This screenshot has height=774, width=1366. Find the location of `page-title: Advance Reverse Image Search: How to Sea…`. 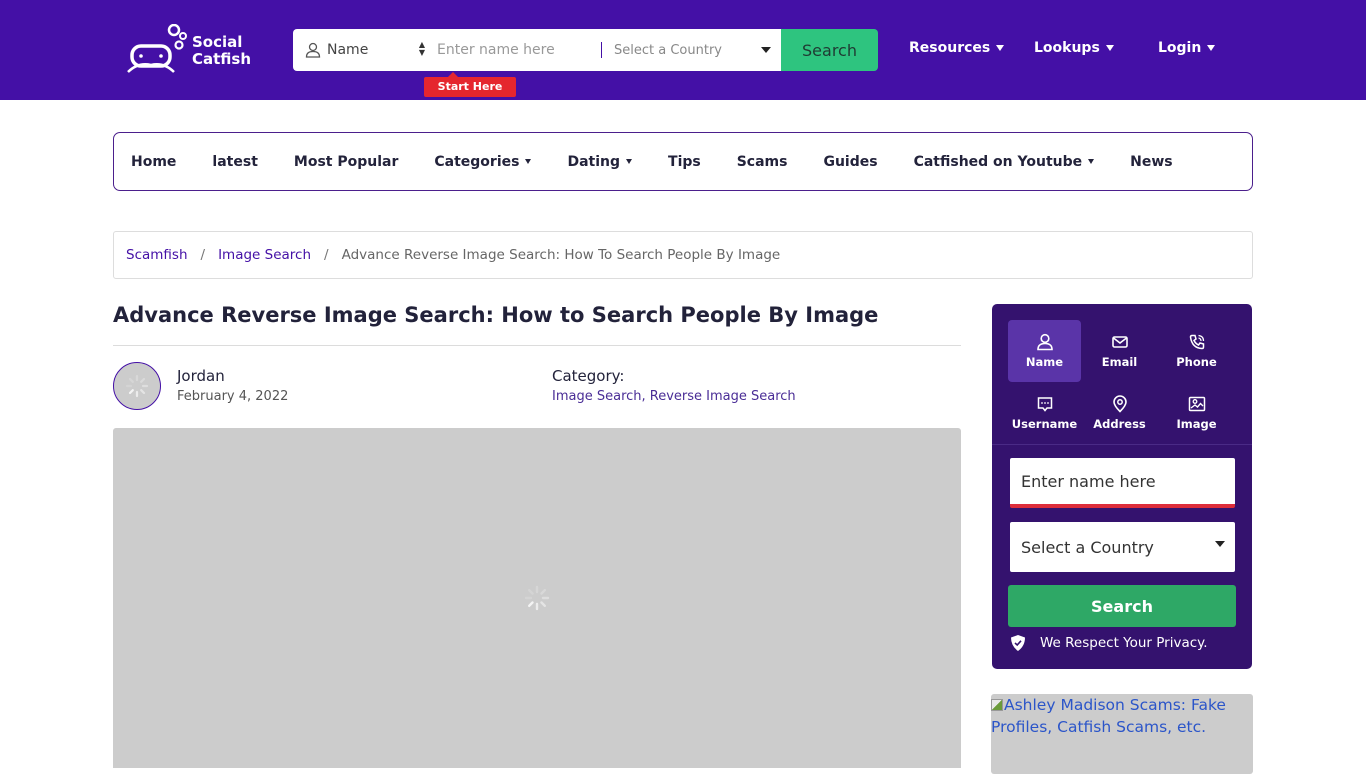

page-title: Advance Reverse Image Search: How to Sea… is located at coordinates (496, 315).